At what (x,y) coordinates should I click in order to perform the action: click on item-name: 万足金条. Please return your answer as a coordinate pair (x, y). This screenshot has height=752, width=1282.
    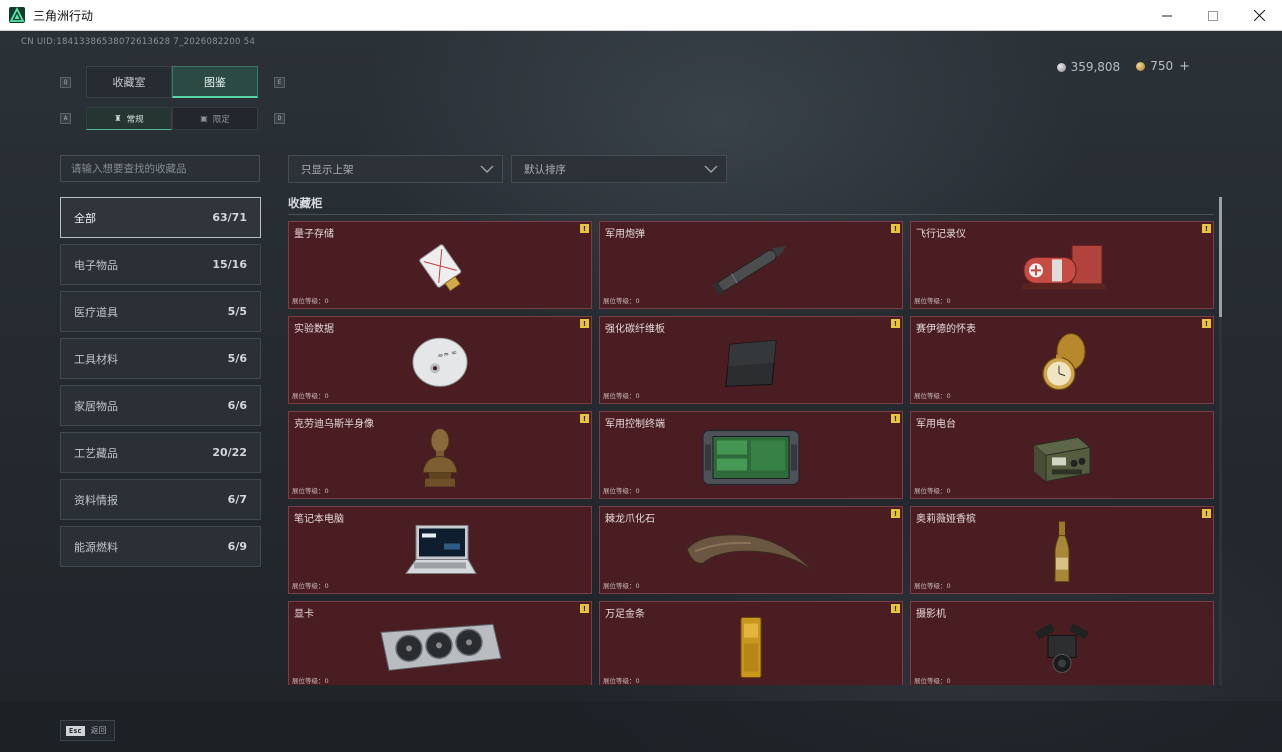
    Looking at the image, I should click on (625, 614).